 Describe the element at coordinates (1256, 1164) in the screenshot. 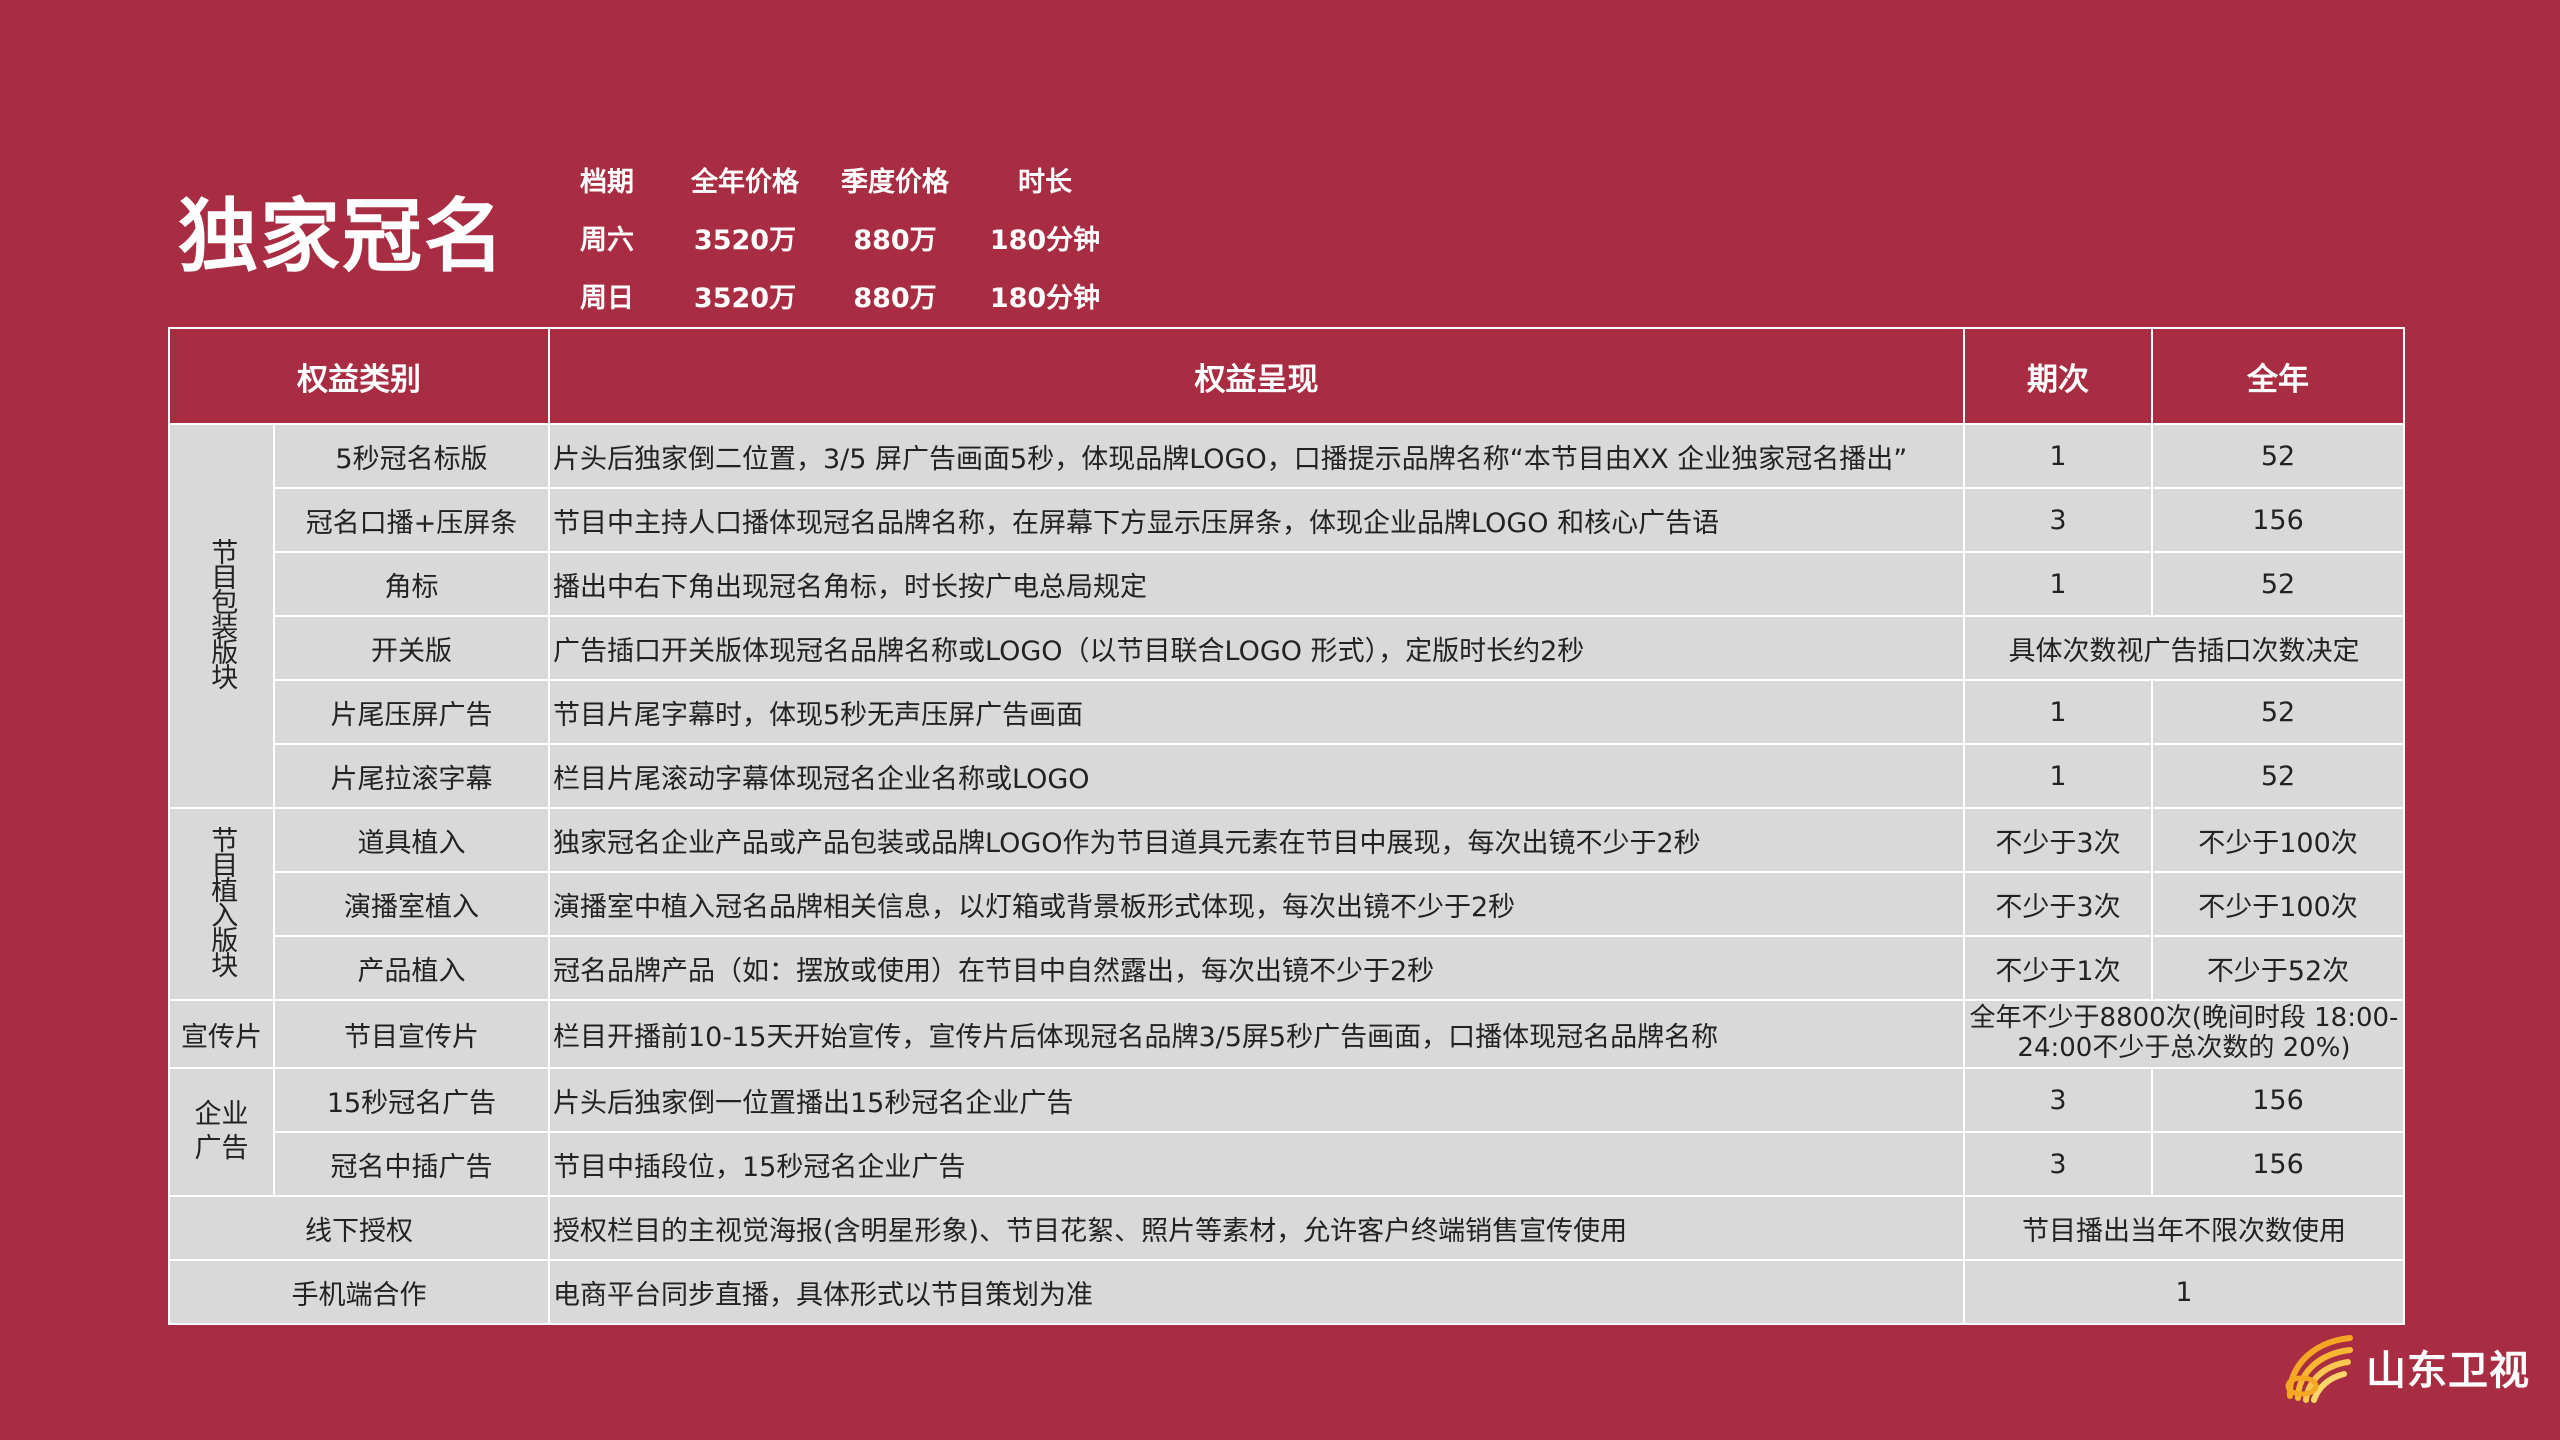

I see `item-description: 节目中插段位，15秒冠名企业广告` at that location.